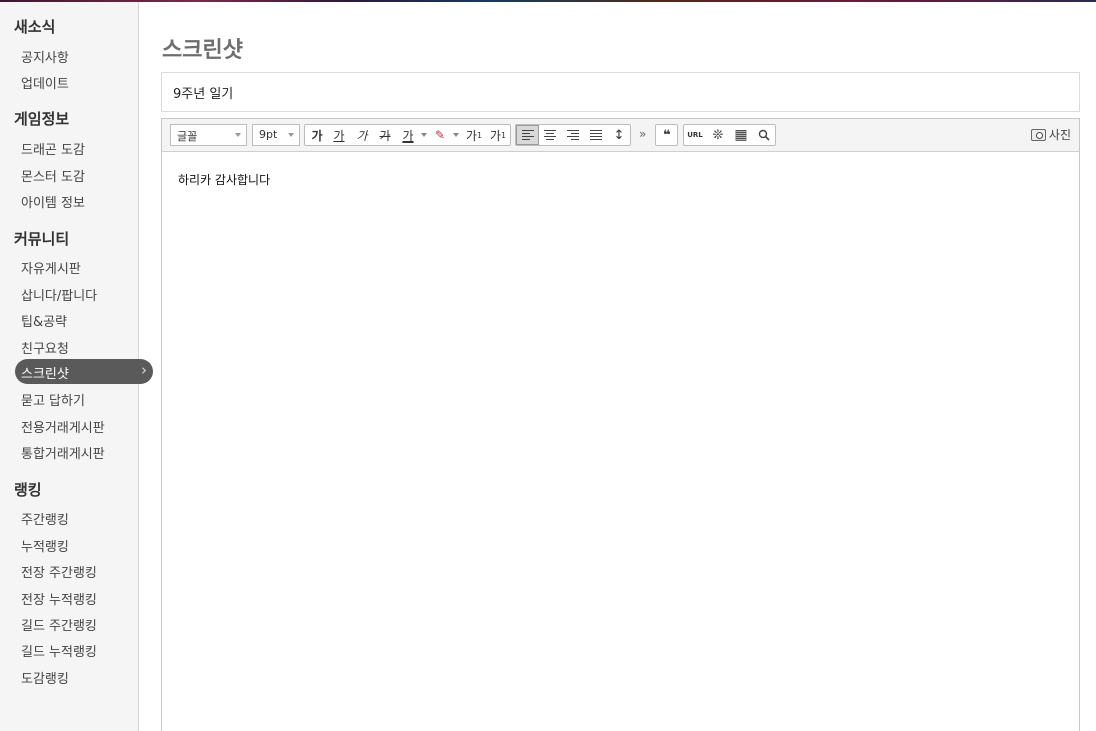 This screenshot has width=1096, height=731. I want to click on highlight-color-icon: ✎, so click(440, 135).